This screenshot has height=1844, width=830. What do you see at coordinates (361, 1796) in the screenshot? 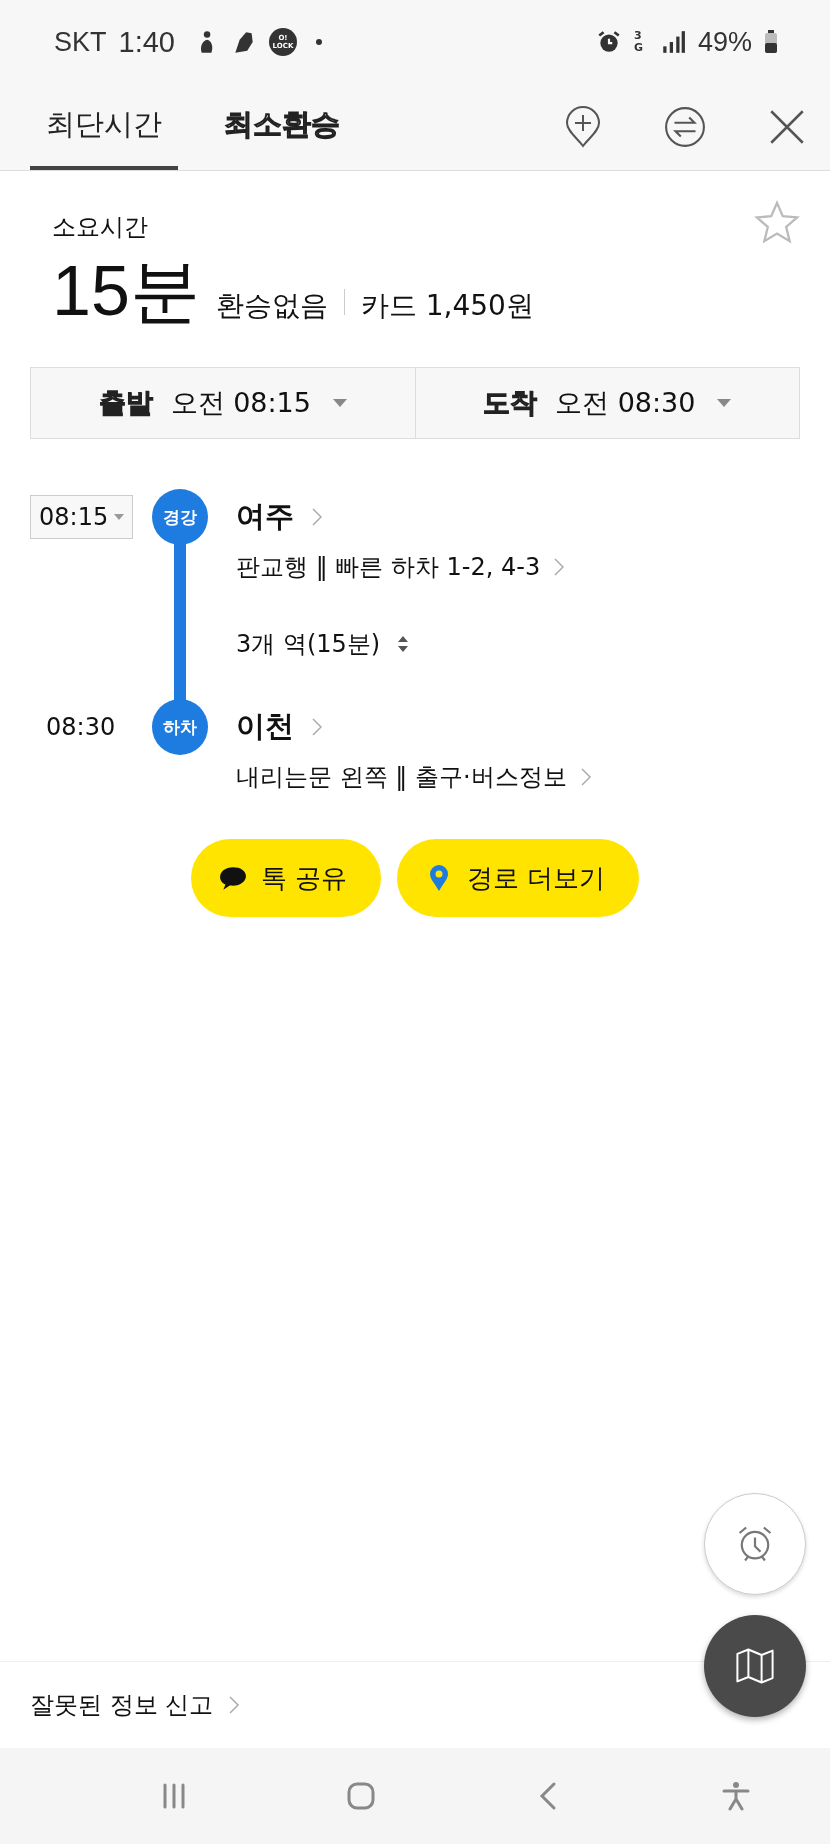
I see `home-icon` at bounding box center [361, 1796].